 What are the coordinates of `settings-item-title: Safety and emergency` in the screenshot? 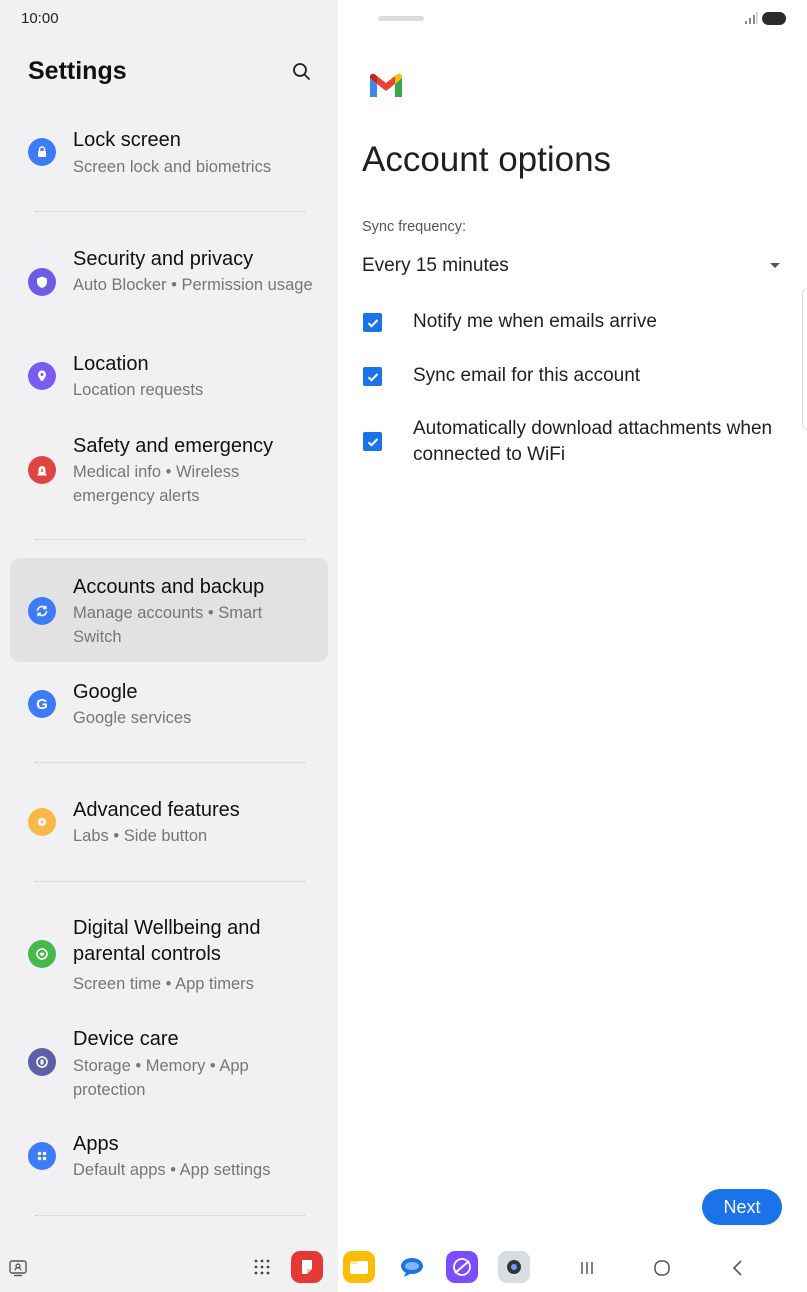 It's located at (173, 446).